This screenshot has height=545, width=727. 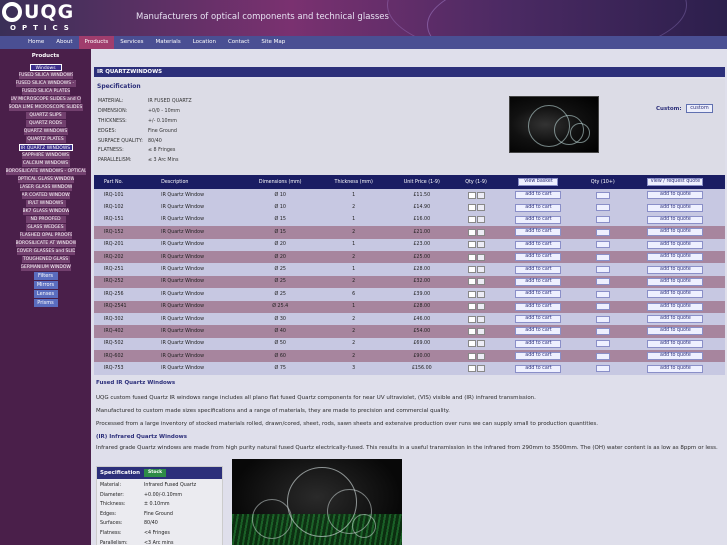 I want to click on sidebar-item: QUARTZ RODS, so click(x=45, y=123).